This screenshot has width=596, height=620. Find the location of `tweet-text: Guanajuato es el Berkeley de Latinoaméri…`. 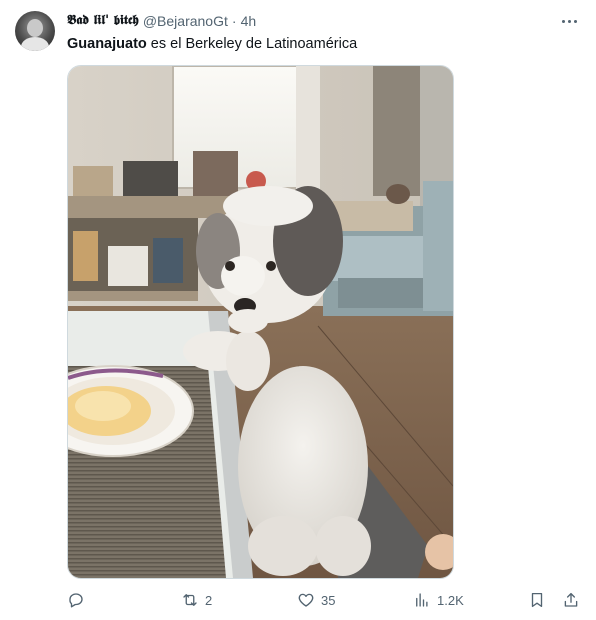

tweet-text: Guanajuato es el Berkeley de Latinoaméri… is located at coordinates (321, 44).